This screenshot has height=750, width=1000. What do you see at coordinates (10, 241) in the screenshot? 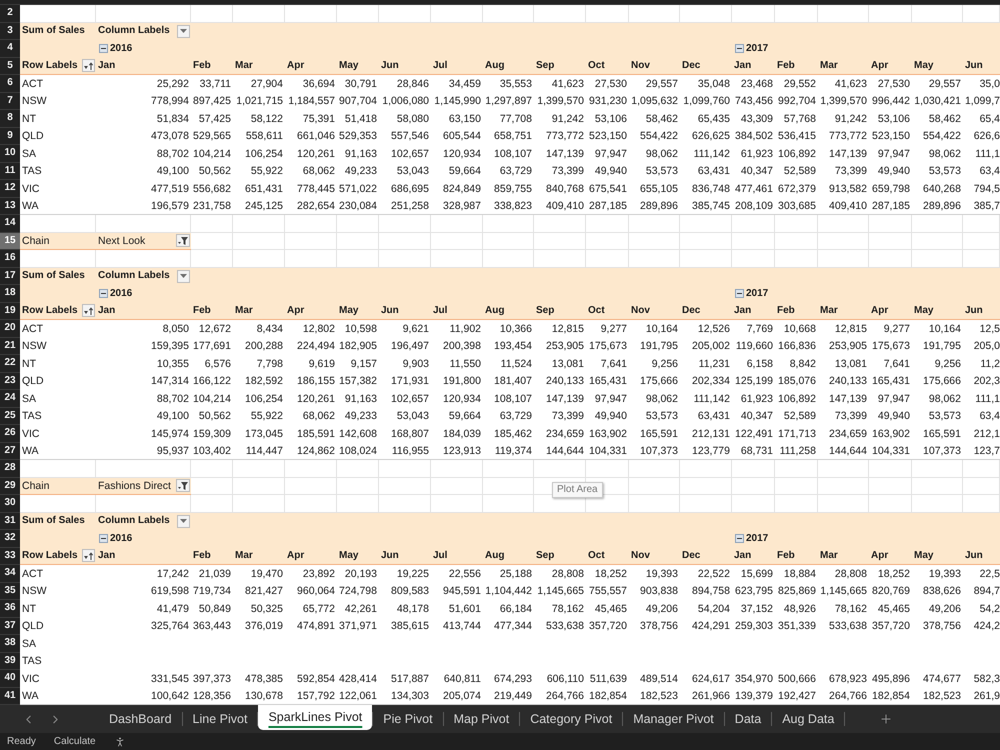
I see `row-header: 15` at bounding box center [10, 241].